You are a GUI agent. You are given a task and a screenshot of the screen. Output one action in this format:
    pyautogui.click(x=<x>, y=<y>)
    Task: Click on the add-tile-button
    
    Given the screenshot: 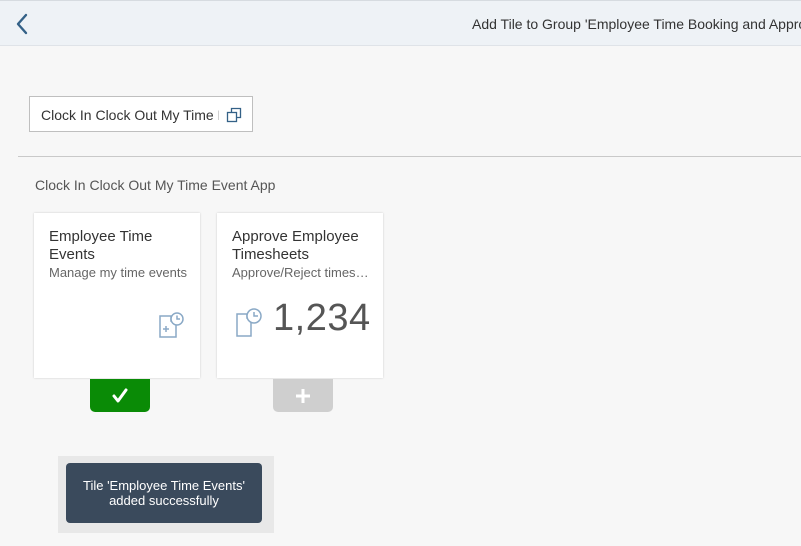 What is the action you would take?
    pyautogui.click(x=303, y=395)
    